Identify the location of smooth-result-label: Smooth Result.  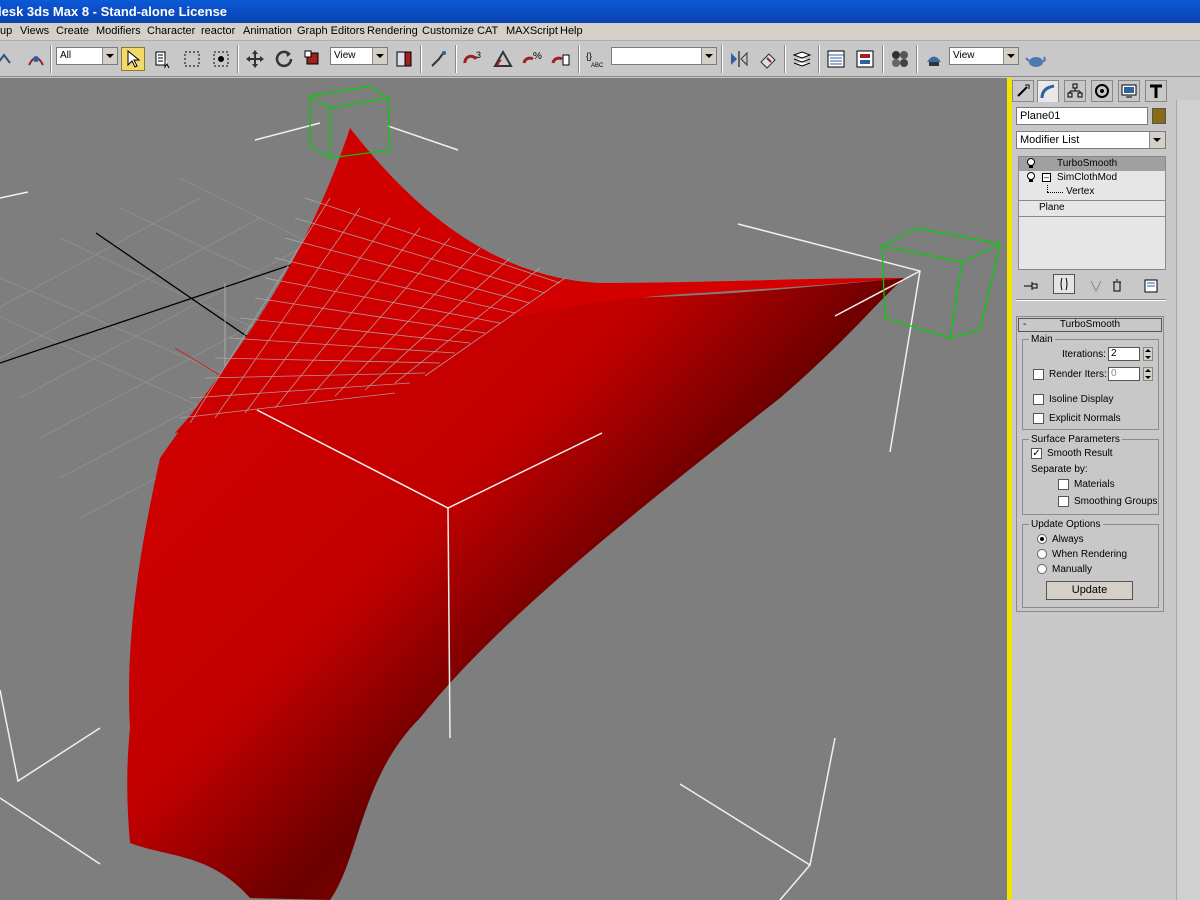
(1080, 453).